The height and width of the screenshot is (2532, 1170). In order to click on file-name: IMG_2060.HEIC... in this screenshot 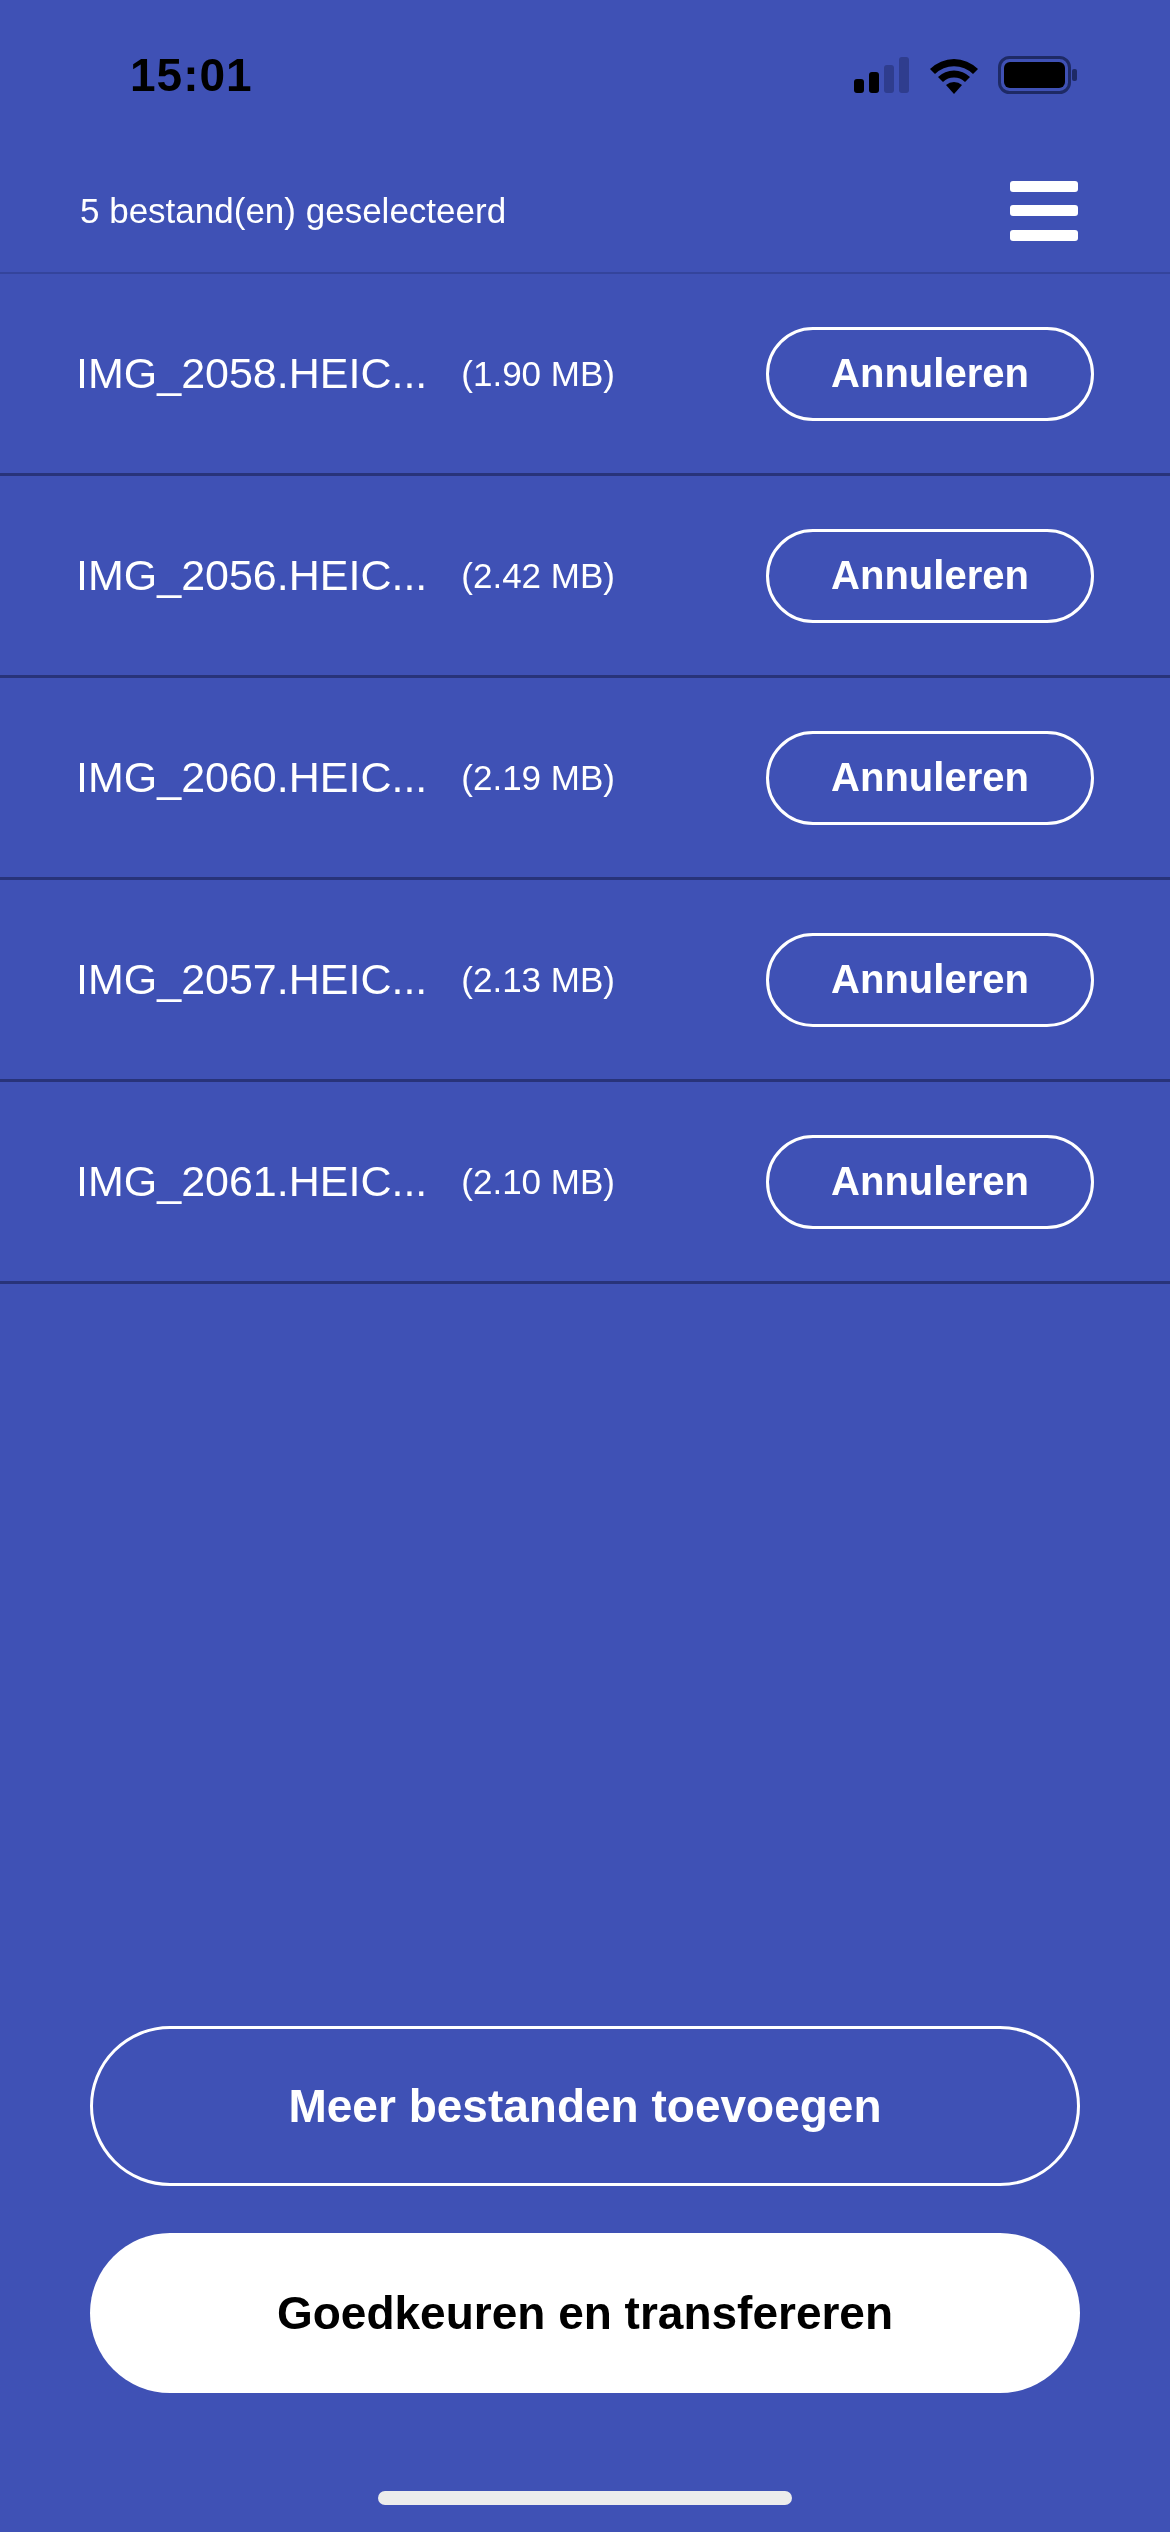, I will do `click(252, 777)`.